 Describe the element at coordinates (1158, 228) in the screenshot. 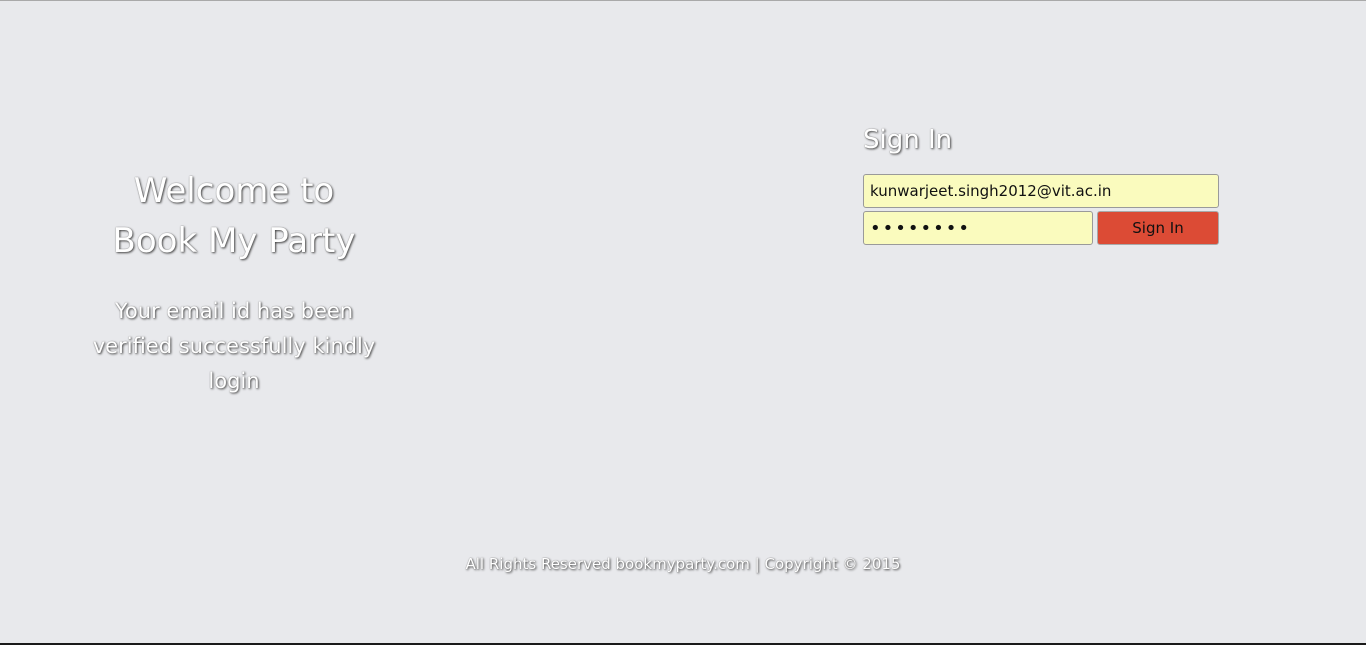

I see `signin-button: Sign In` at that location.